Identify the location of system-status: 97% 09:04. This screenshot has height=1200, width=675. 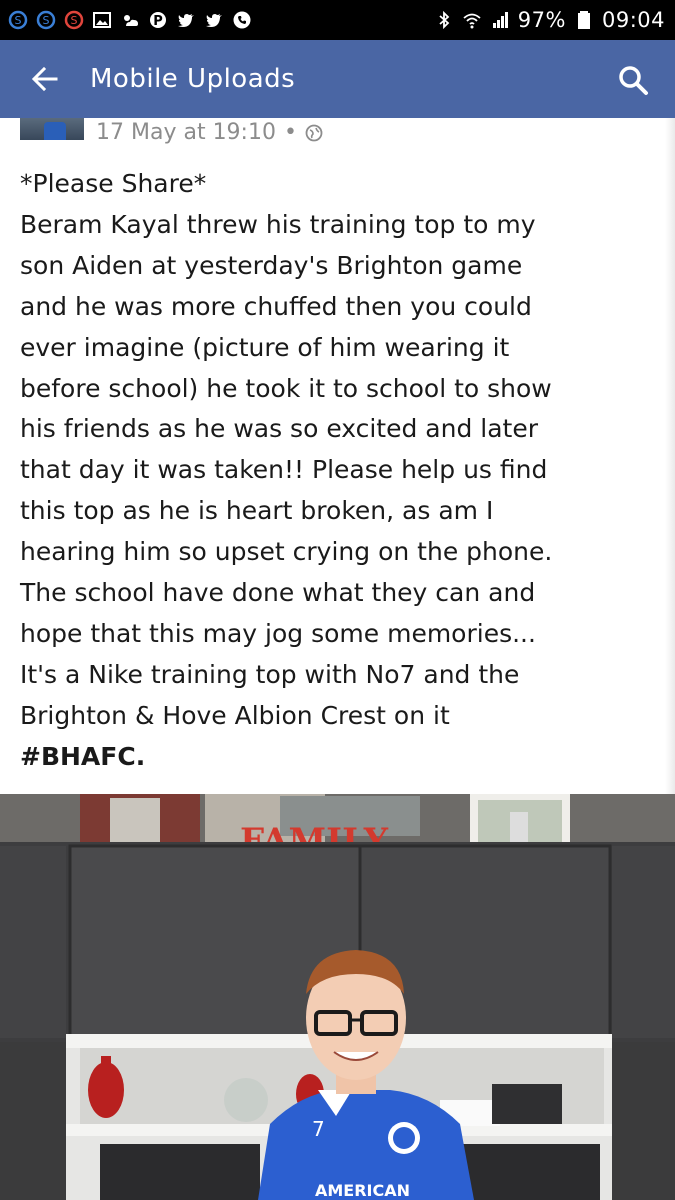
(549, 20).